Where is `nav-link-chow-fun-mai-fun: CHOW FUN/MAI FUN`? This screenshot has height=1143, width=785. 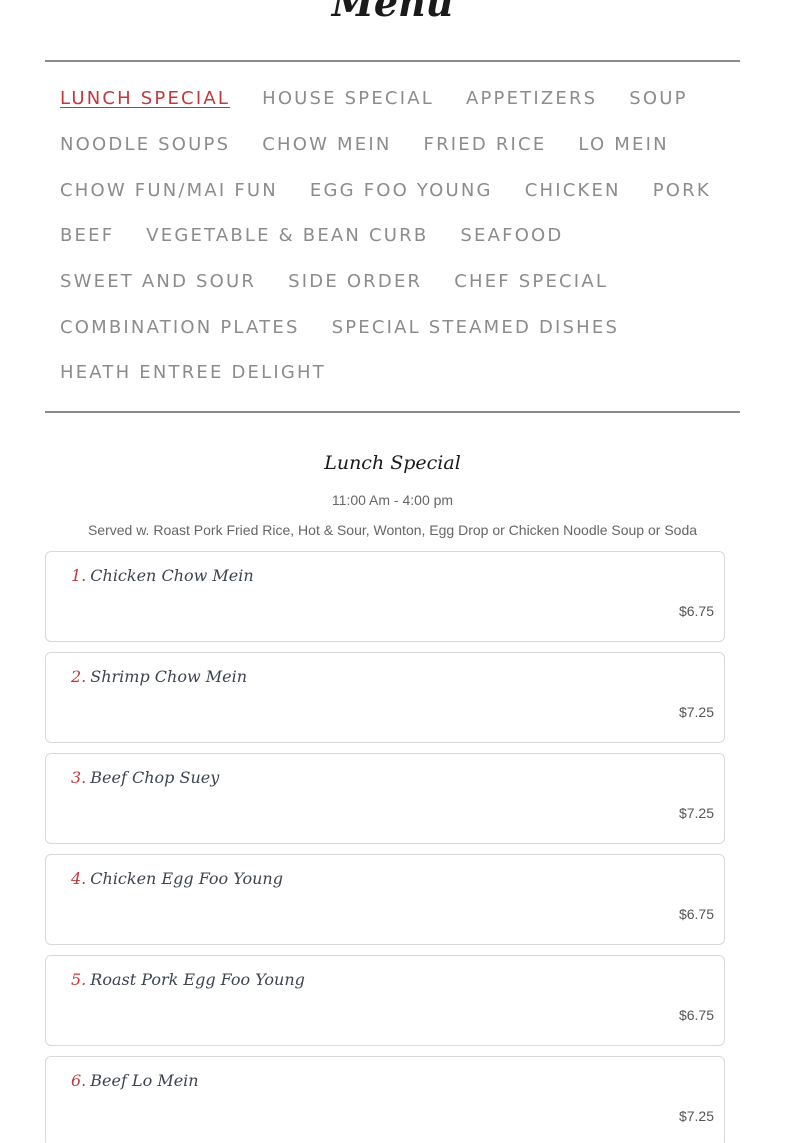 nav-link-chow-fun-mai-fun: CHOW FUN/MAI FUN is located at coordinates (169, 190).